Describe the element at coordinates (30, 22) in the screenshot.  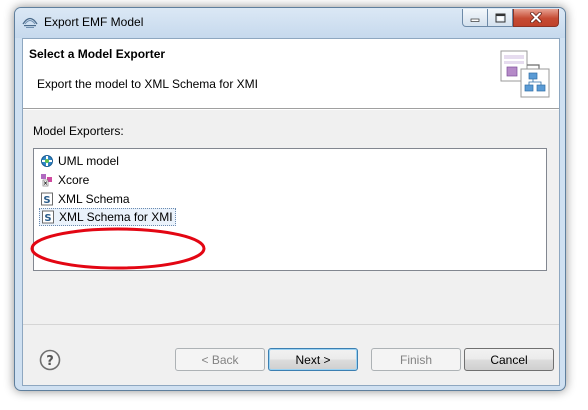
I see `emf-logo-icon` at that location.